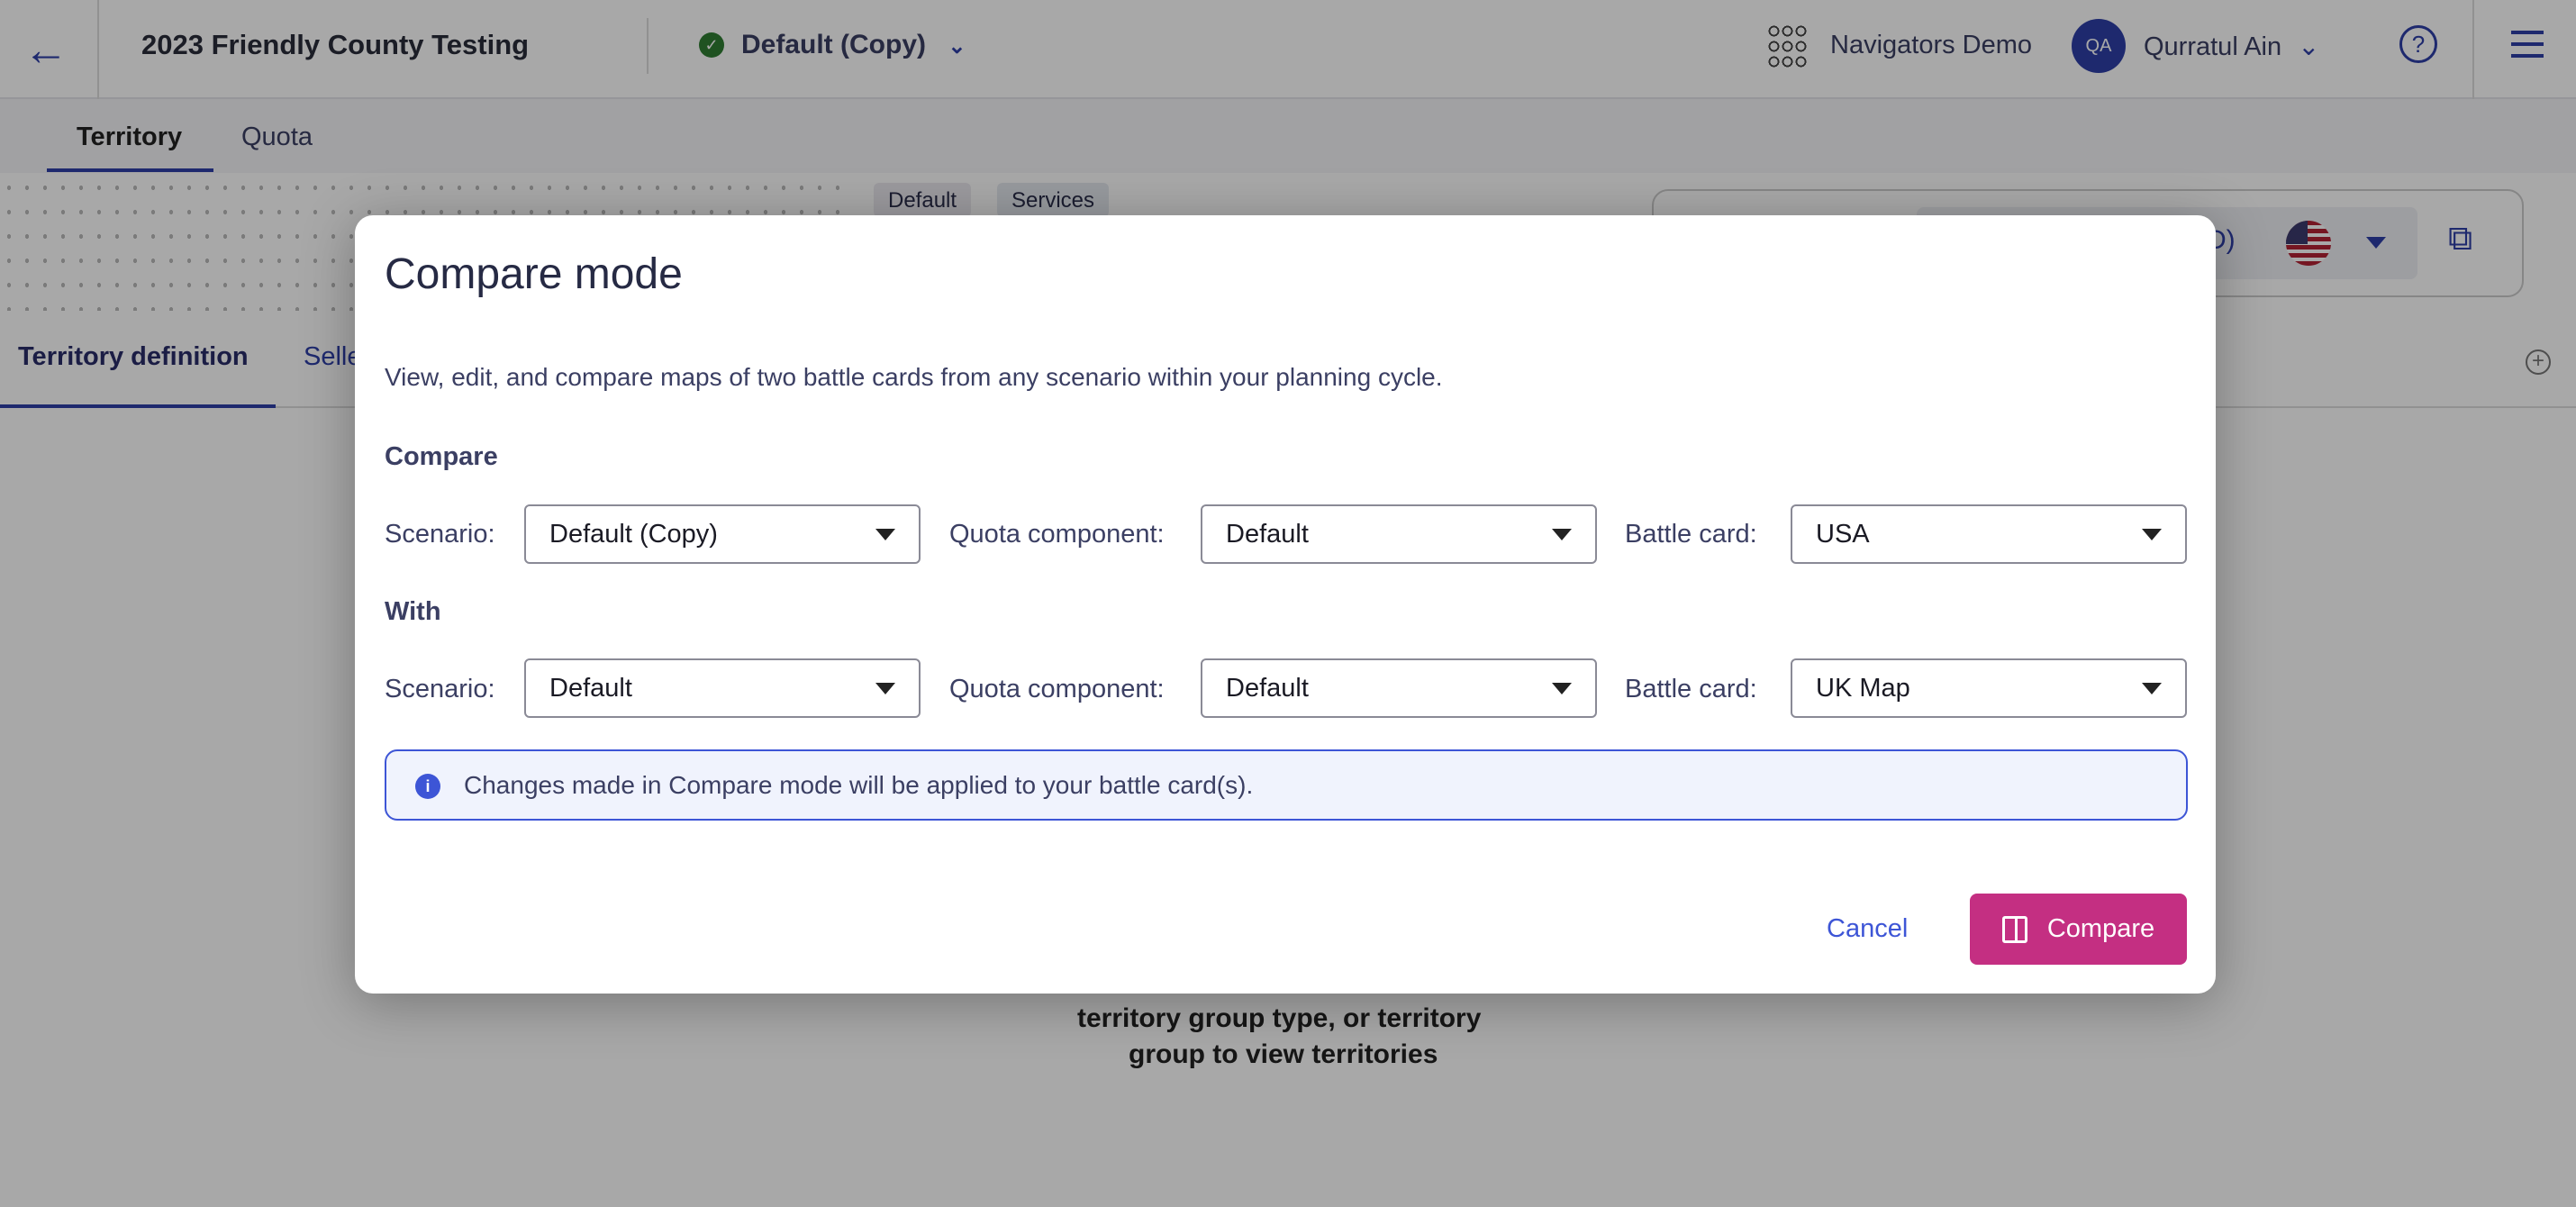  What do you see at coordinates (1843, 534) in the screenshot?
I see `select-value: USA` at bounding box center [1843, 534].